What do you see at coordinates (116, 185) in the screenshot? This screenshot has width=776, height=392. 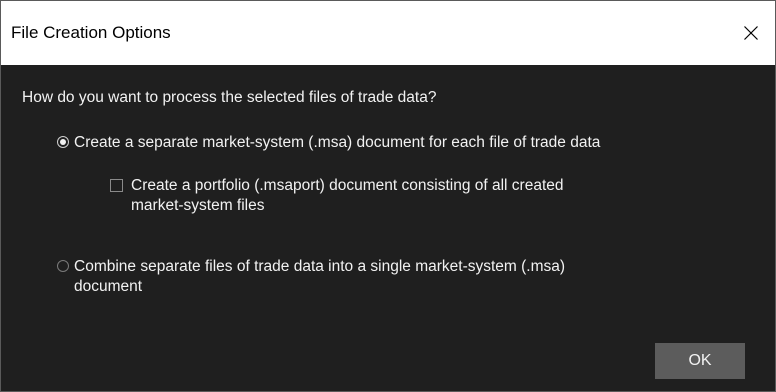 I see `checkbox-unchecked` at bounding box center [116, 185].